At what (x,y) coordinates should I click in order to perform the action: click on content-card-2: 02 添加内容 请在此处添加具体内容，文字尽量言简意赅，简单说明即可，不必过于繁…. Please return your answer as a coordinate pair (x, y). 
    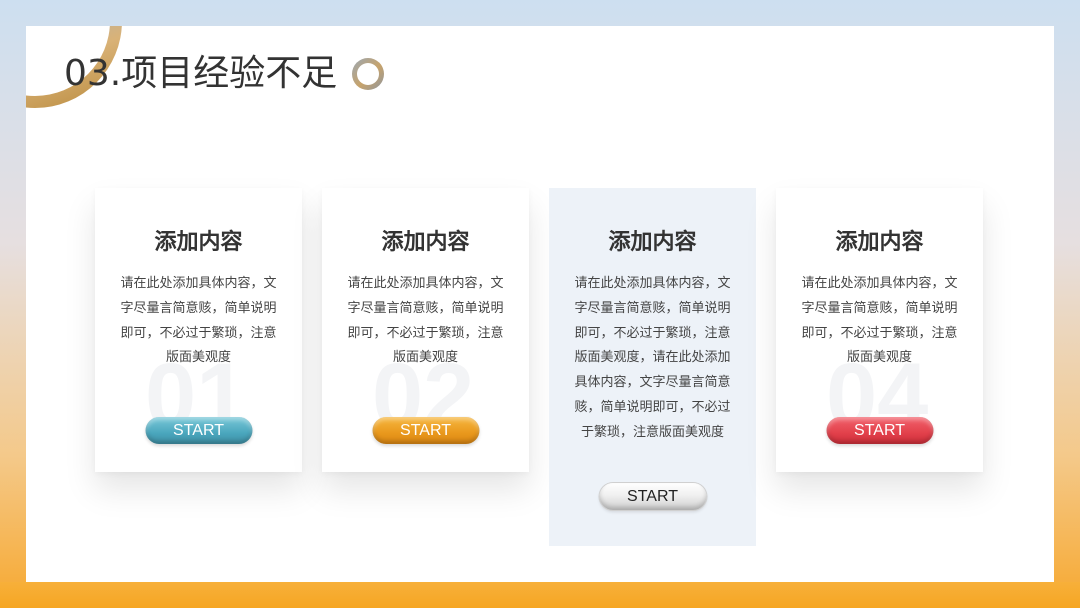
    Looking at the image, I should click on (425, 330).